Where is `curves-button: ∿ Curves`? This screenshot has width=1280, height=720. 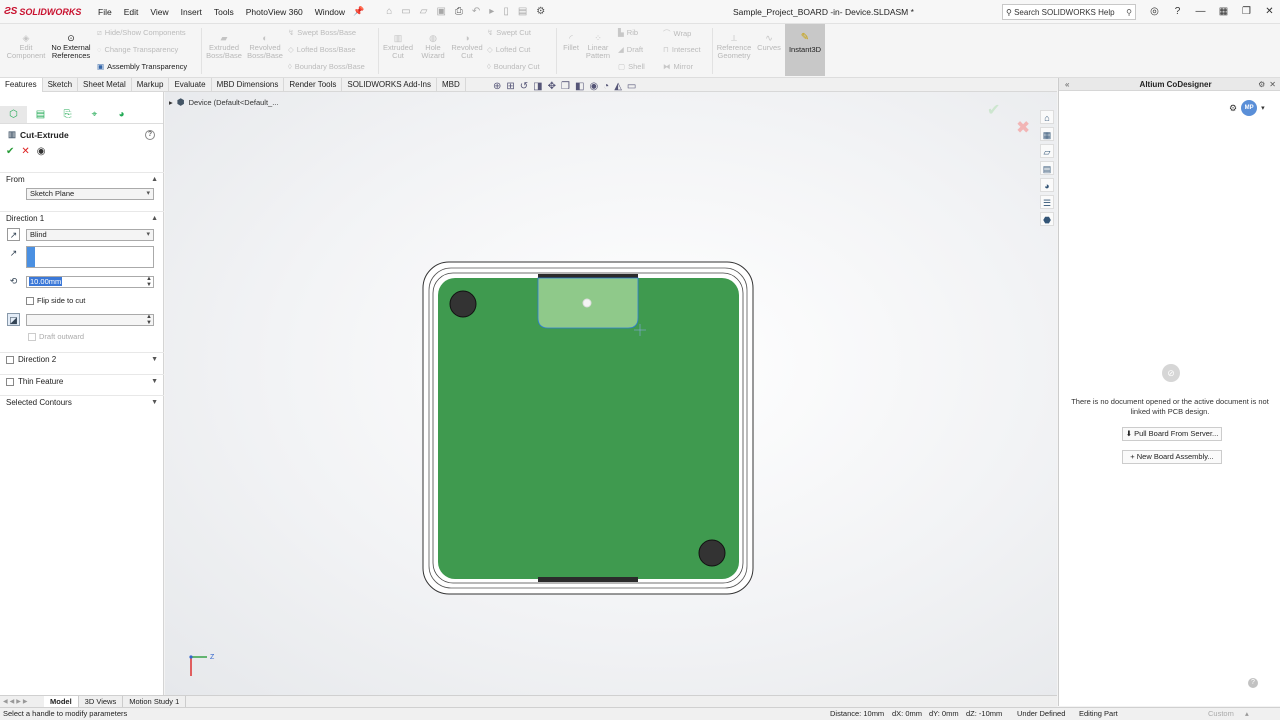
curves-button: ∿ Curves is located at coordinates (769, 43).